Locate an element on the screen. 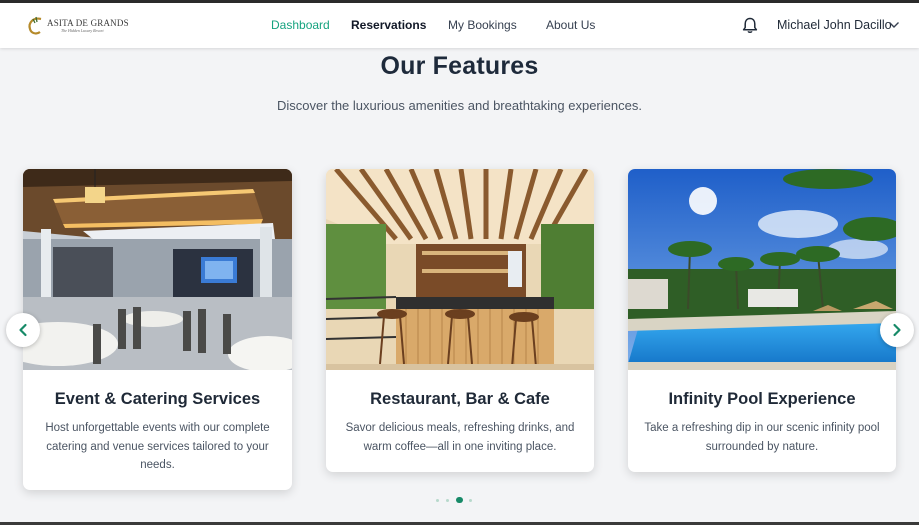 This screenshot has height=525, width=919. card-title: Restaurant, Bar & Cafe is located at coordinates (460, 399).